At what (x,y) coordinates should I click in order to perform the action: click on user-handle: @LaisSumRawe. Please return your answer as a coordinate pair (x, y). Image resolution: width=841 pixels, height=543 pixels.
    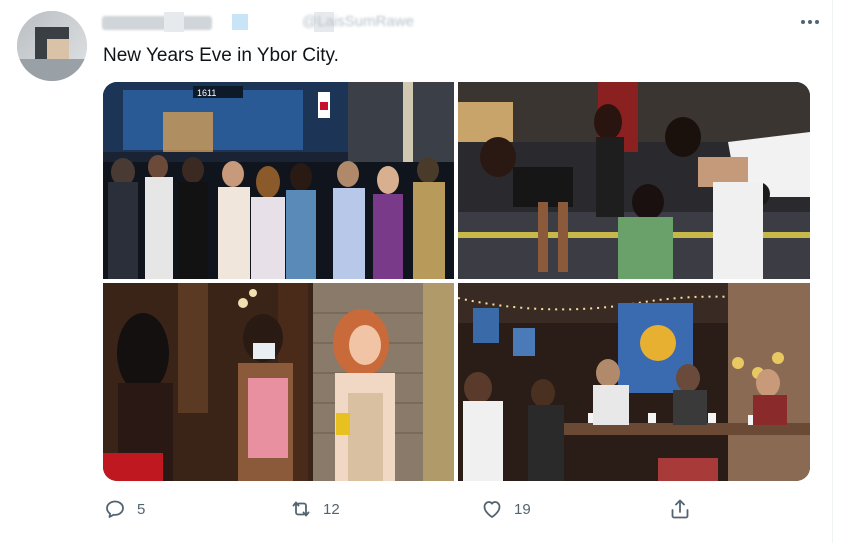
    Looking at the image, I should click on (358, 21).